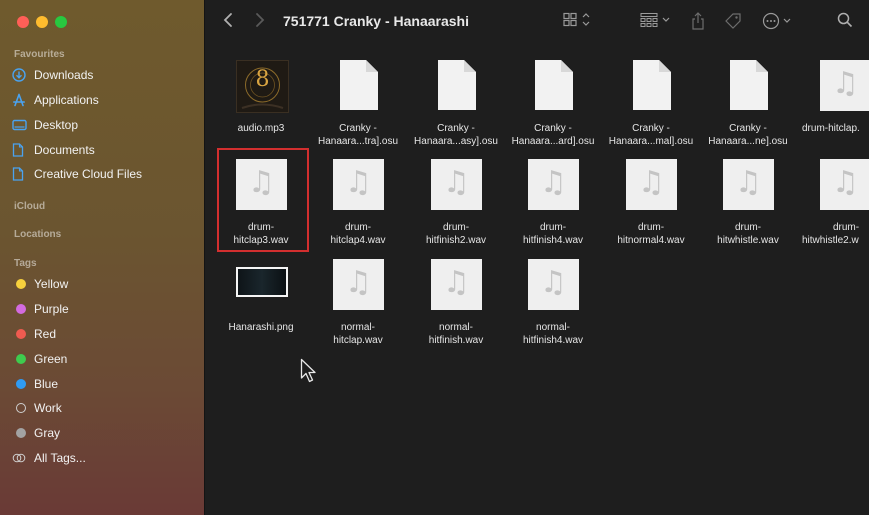 This screenshot has height=515, width=869. I want to click on sidebar-item-label: Applications, so click(66, 100).